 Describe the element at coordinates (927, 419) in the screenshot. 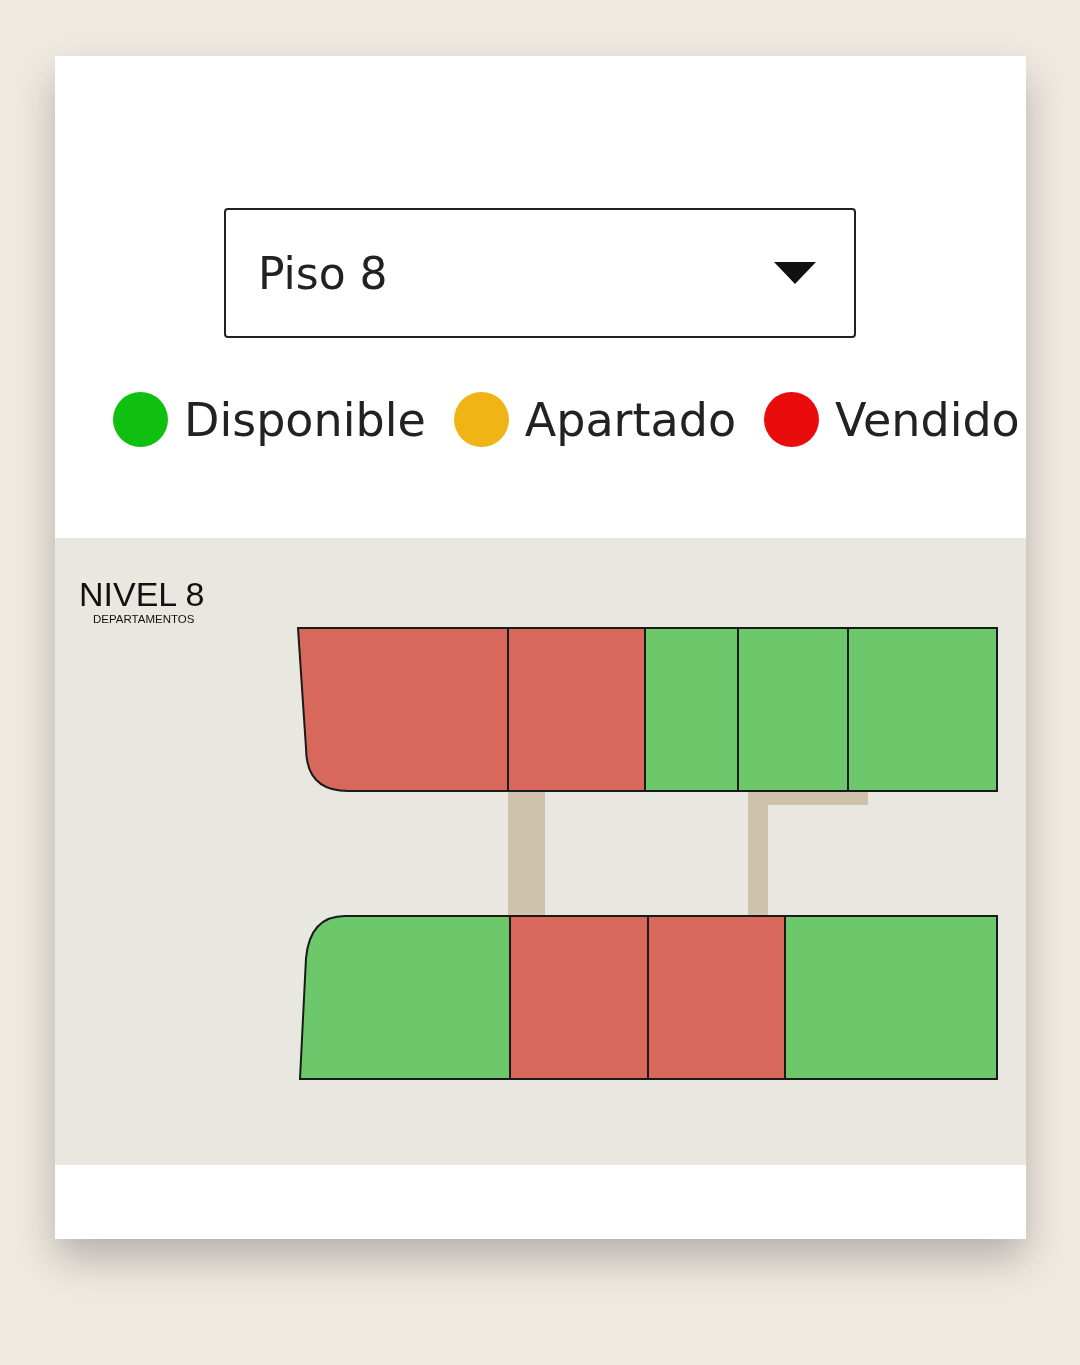

I see `legend-label: Vendido` at that location.